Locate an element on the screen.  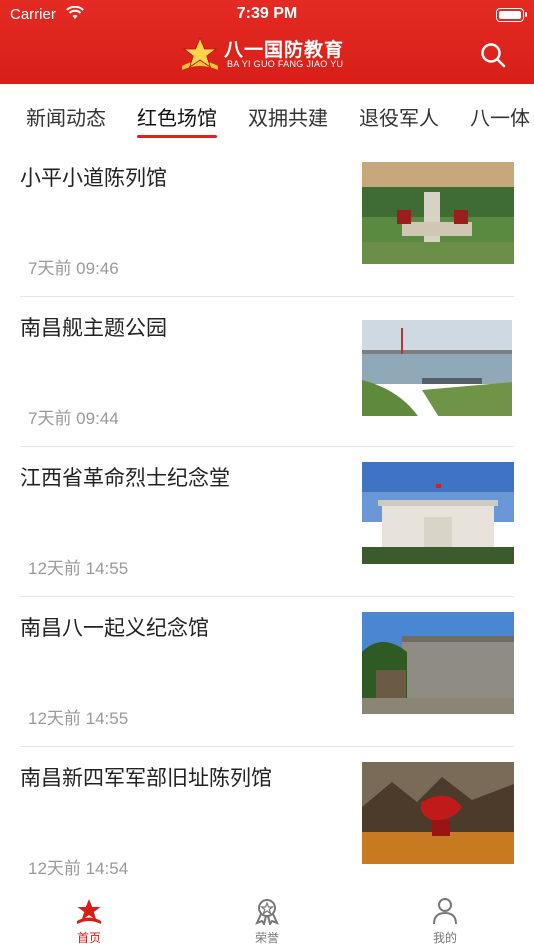
medal-icon is located at coordinates (267, 912).